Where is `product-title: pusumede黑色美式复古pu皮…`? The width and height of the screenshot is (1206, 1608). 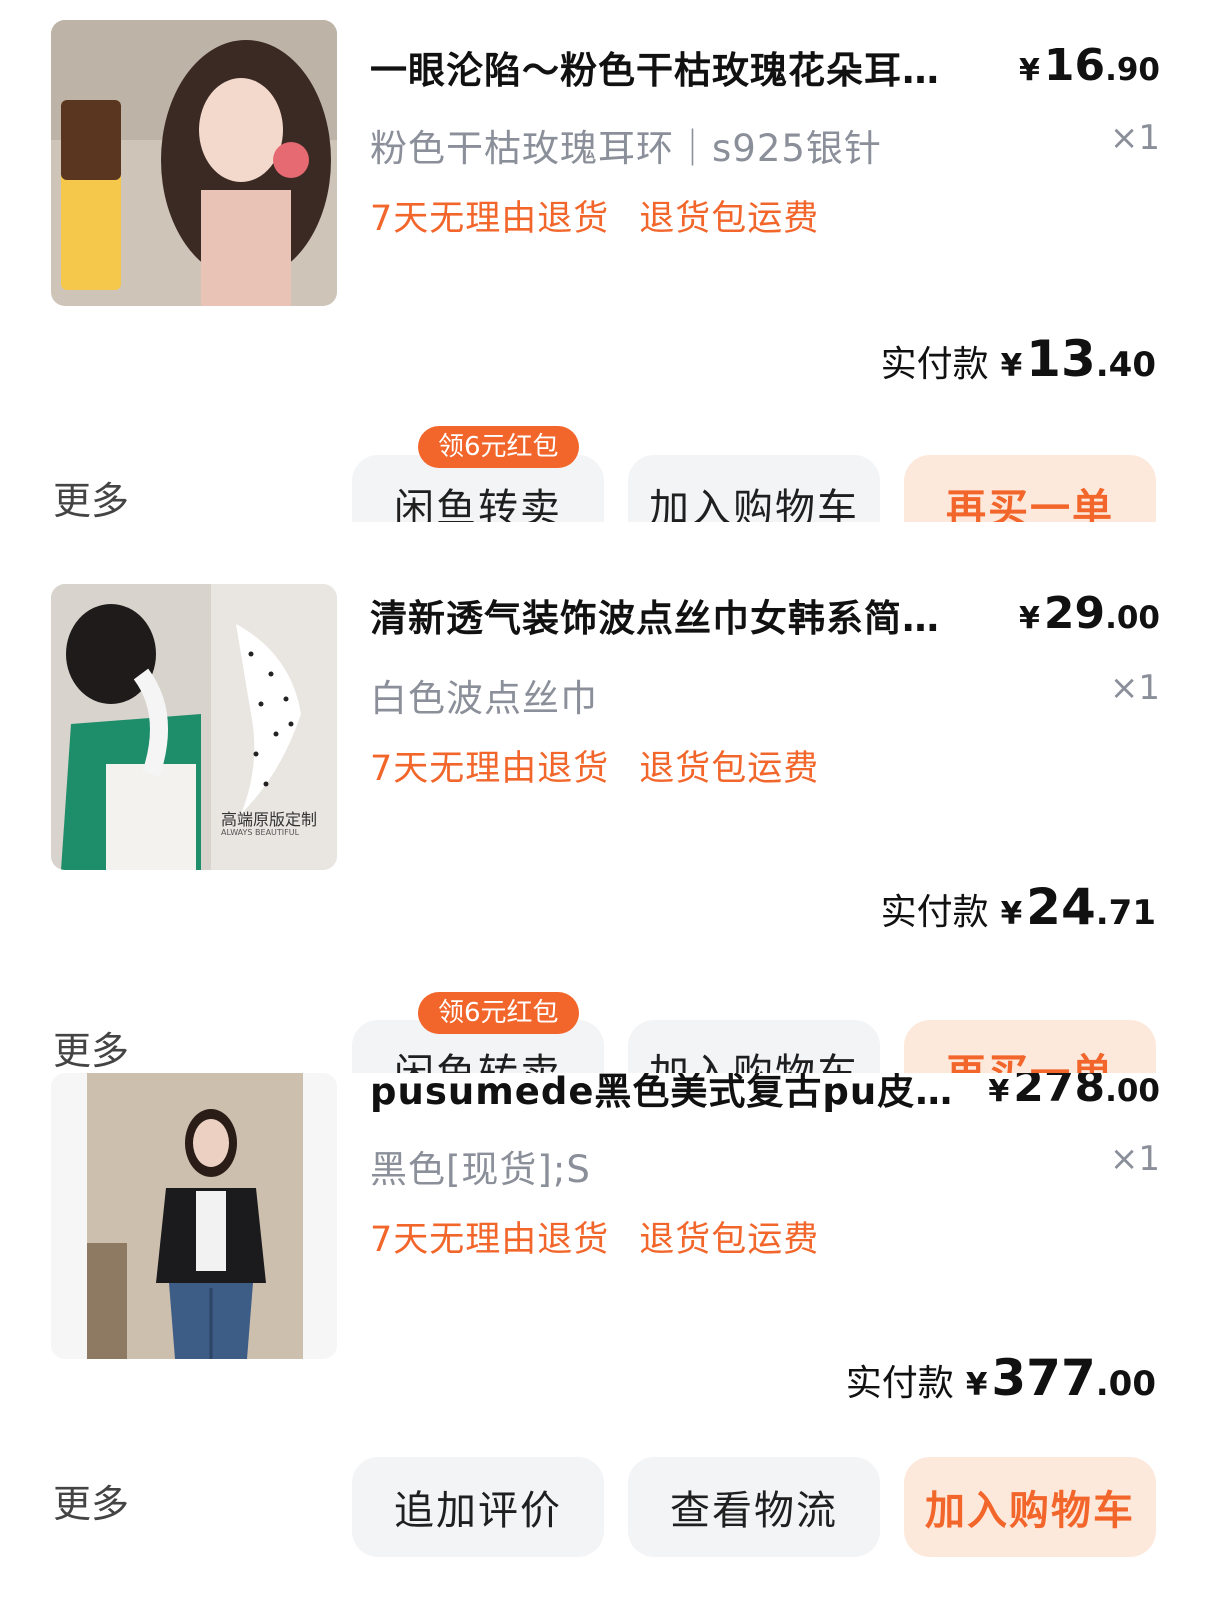 product-title: pusumede黑色美式复古pu皮… is located at coordinates (675, 1094).